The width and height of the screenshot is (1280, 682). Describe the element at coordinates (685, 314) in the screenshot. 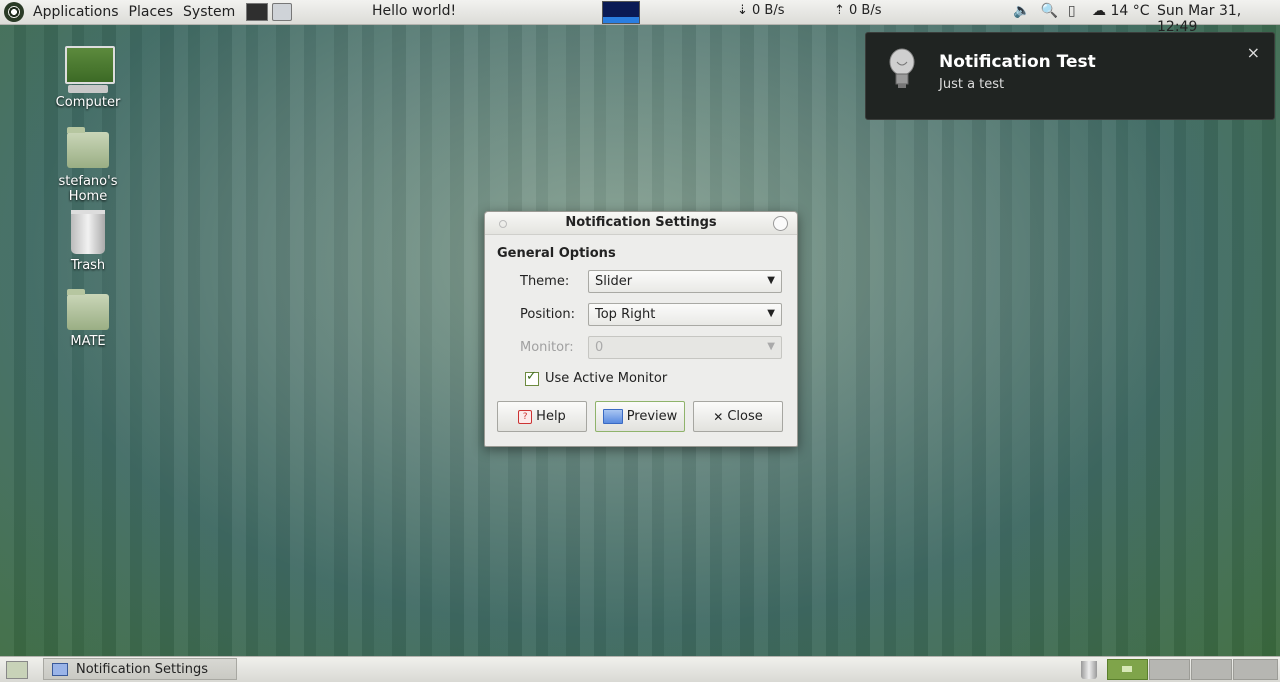

I see `position-select: Top Right ▼` at that location.